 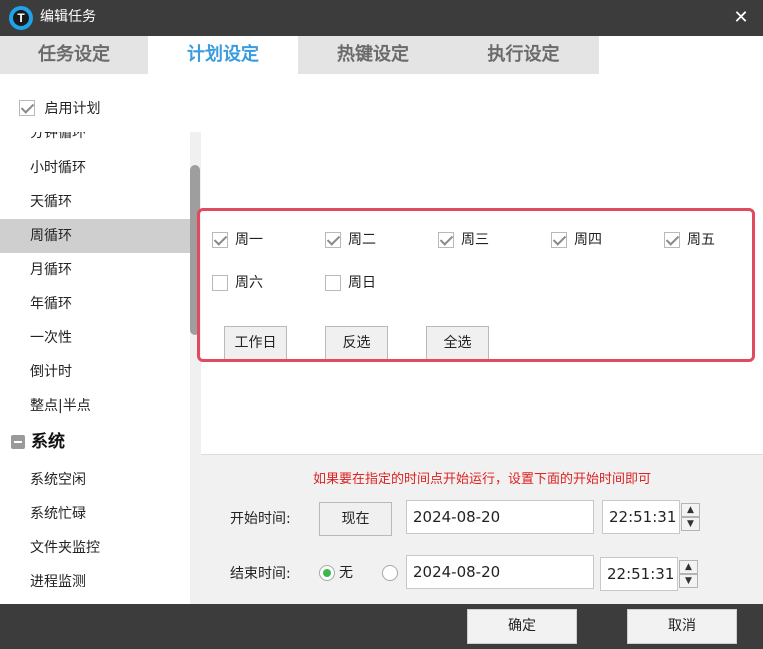 What do you see at coordinates (95, 236) in the screenshot?
I see `sidebar-item-week-loop: 周循环` at bounding box center [95, 236].